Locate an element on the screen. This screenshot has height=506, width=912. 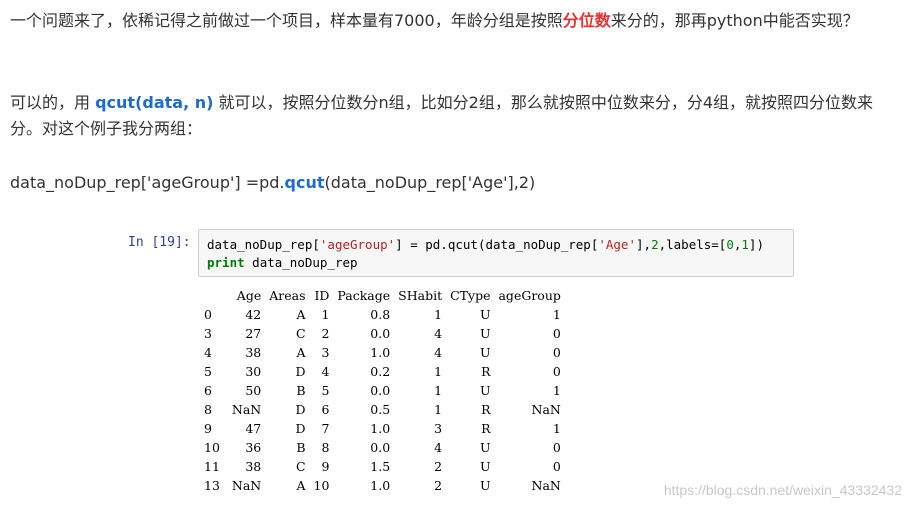
code-string: 'ageGroup' is located at coordinates (357, 244).